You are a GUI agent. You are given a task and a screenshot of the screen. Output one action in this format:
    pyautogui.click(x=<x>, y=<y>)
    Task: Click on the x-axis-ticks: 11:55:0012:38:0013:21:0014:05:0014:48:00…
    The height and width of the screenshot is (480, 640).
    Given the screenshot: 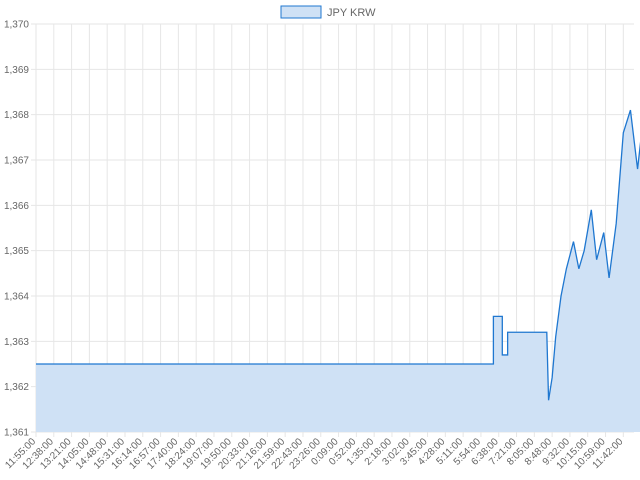 What is the action you would take?
    pyautogui.click(x=314, y=454)
    